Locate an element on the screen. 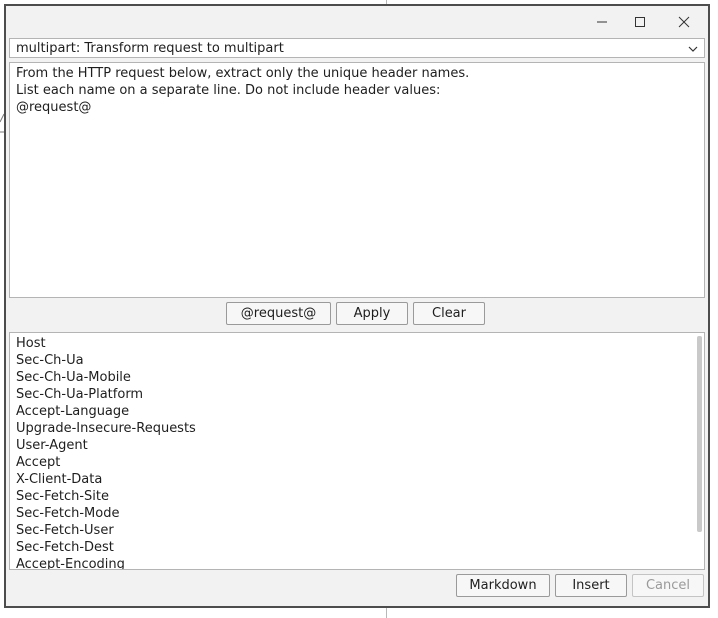 The width and height of the screenshot is (718, 618). result-line: X-Client-Data is located at coordinates (59, 479).